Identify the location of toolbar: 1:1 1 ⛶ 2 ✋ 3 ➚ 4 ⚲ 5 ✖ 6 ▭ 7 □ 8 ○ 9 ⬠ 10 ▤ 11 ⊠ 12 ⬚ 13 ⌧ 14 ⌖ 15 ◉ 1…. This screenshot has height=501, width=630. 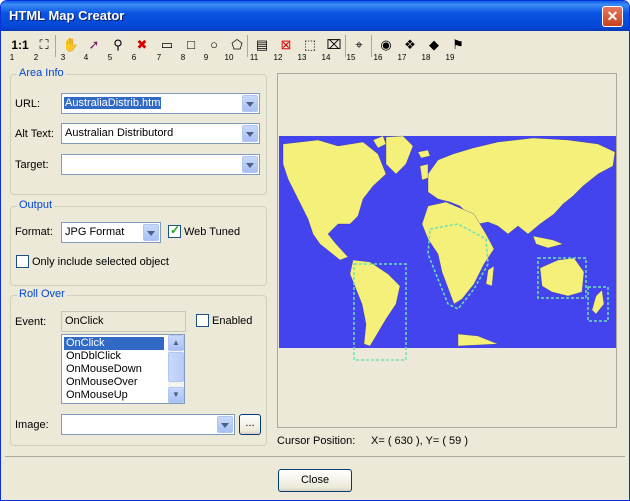
(315, 47).